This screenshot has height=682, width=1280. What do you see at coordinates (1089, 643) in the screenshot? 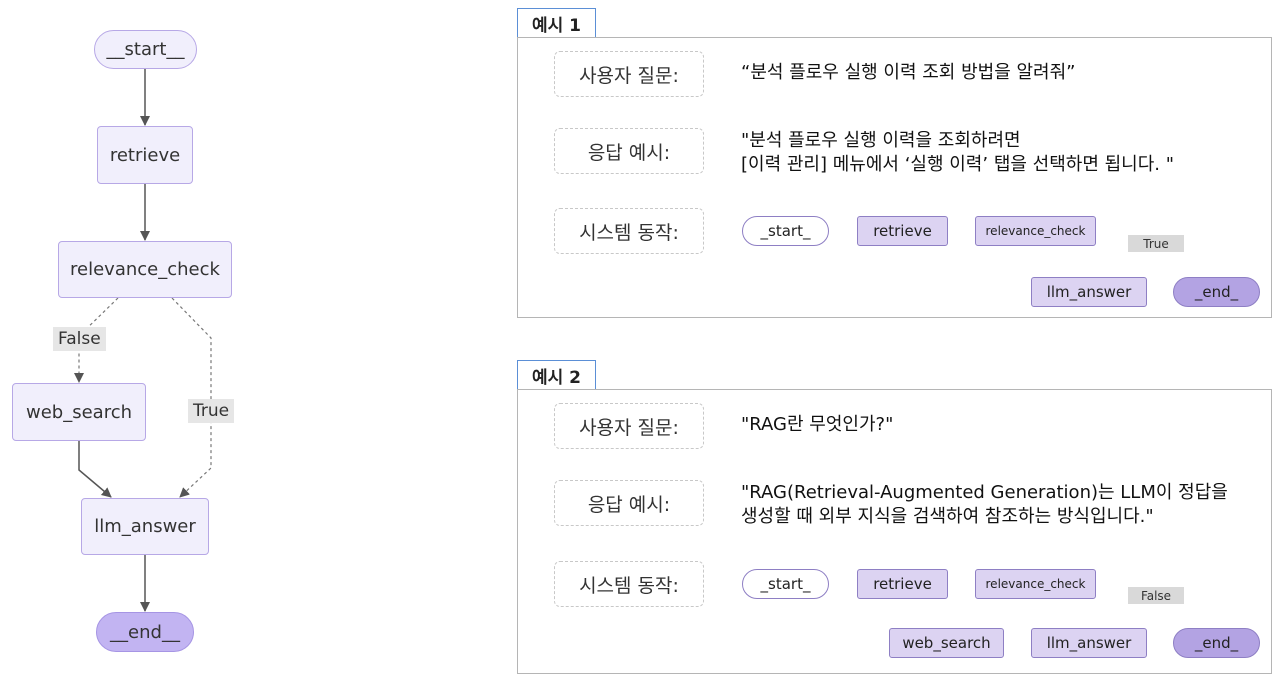
I see `example-2-flow-llm-answer: llm_answer` at bounding box center [1089, 643].